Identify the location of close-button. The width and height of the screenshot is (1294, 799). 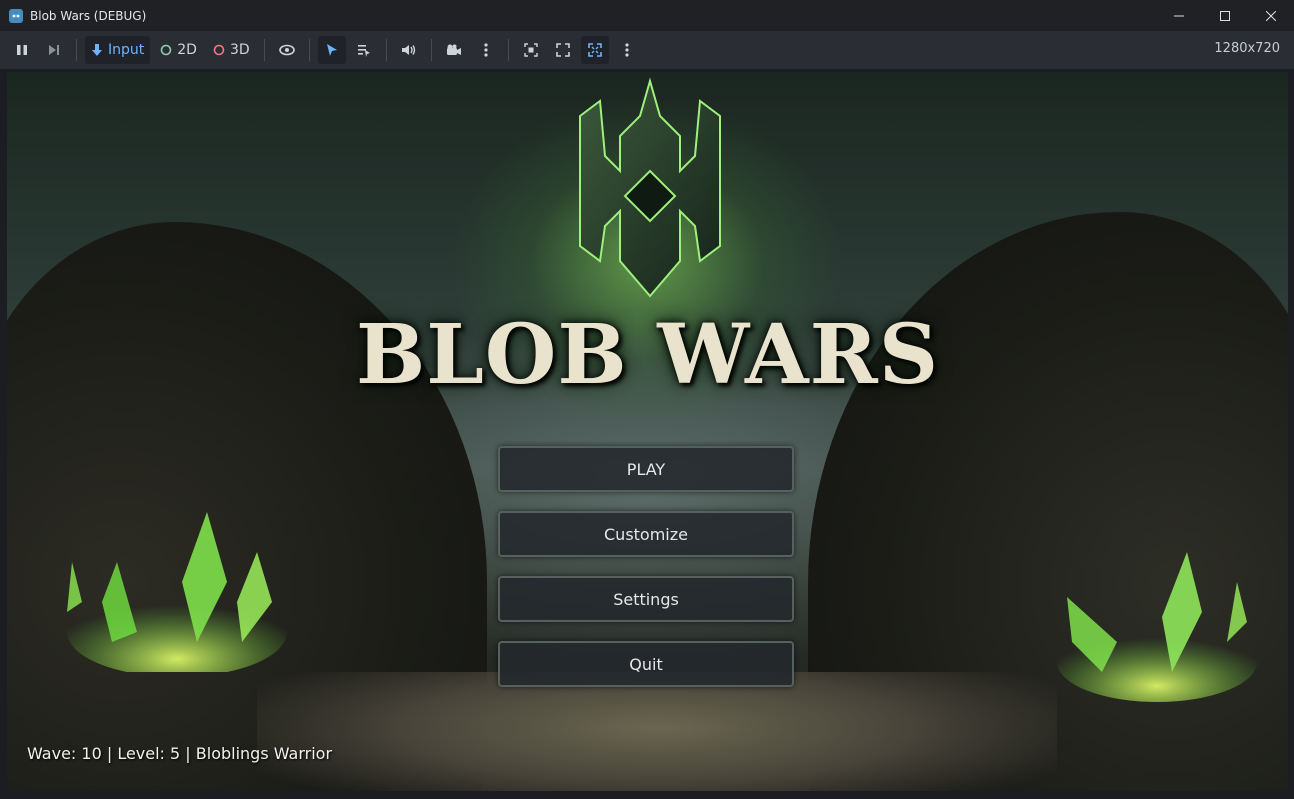
(1271, 15).